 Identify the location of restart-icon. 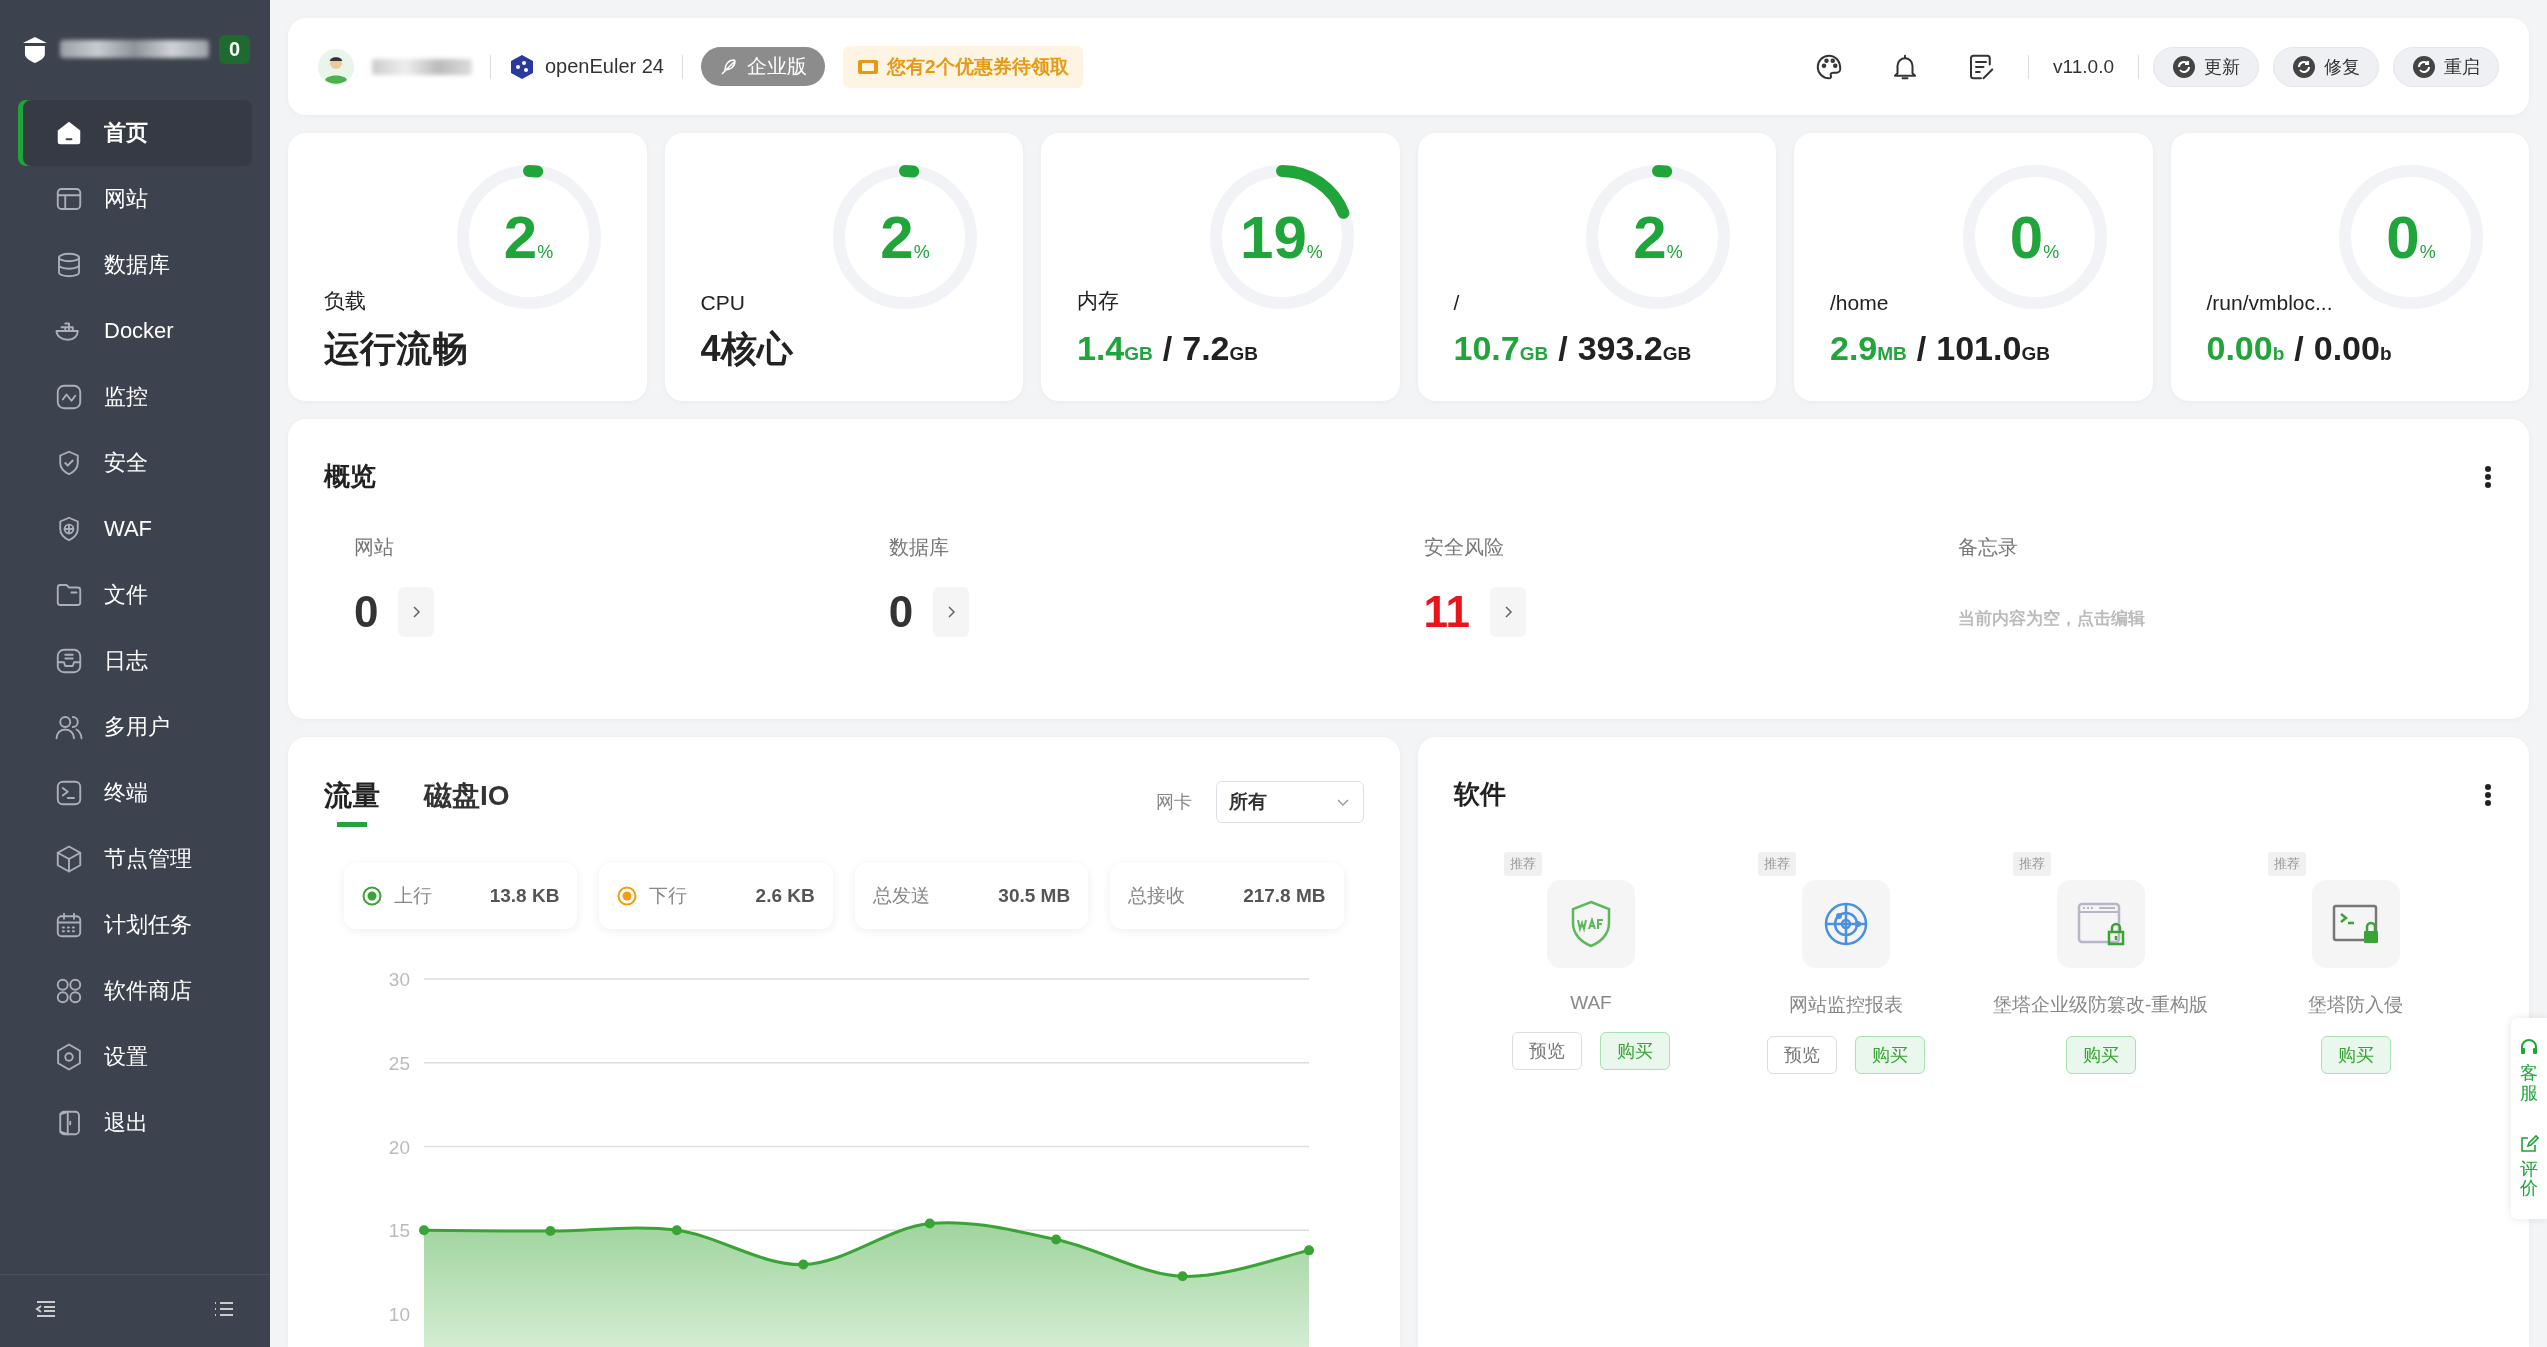
(2424, 66).